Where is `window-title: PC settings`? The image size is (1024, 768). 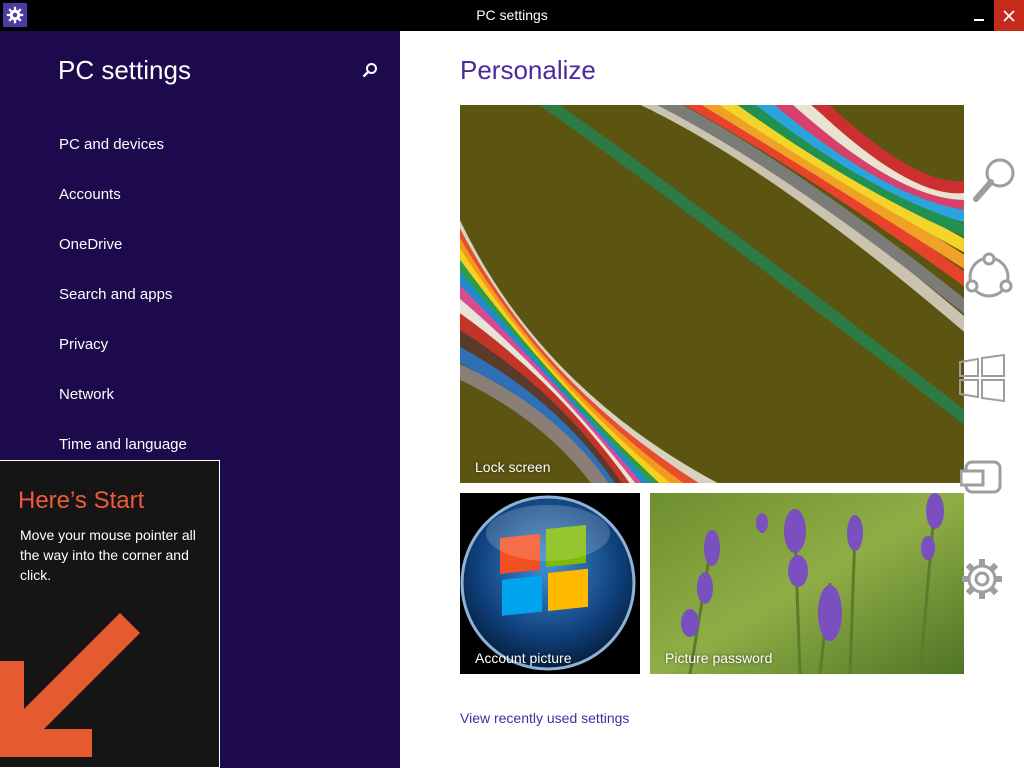 window-title: PC settings is located at coordinates (512, 15).